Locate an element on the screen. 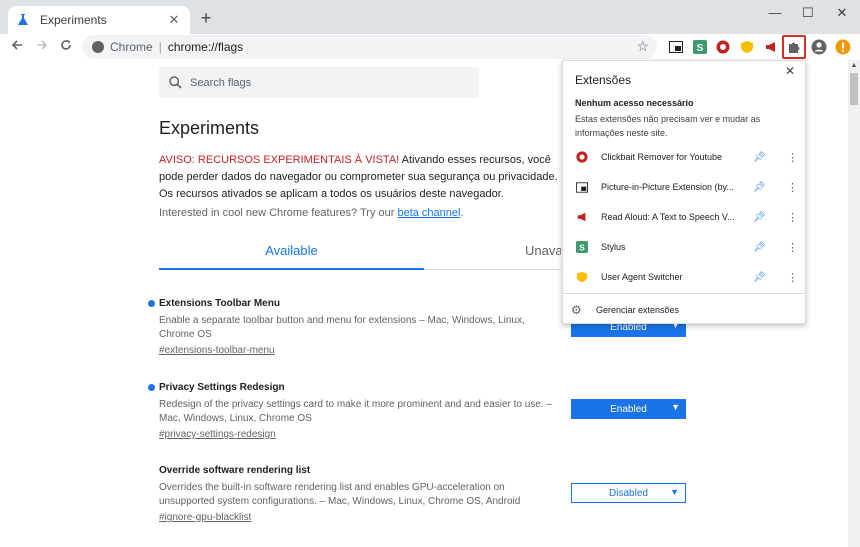 The width and height of the screenshot is (860, 547). manage-extensions-button: ⚙ Gerenciar extensões is located at coordinates (684, 310).